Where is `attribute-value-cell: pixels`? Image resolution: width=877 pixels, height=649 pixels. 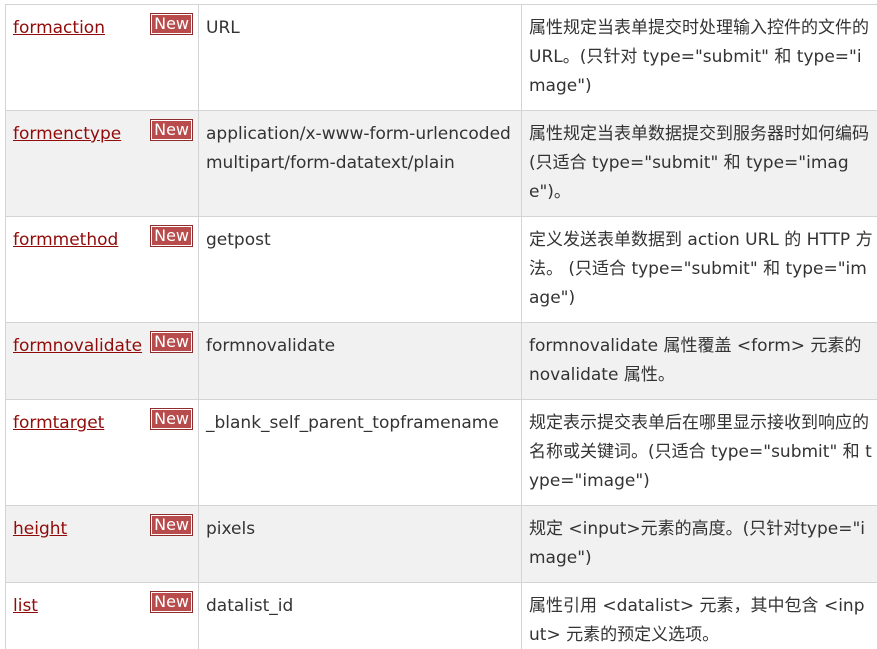
attribute-value-cell: pixels is located at coordinates (360, 544).